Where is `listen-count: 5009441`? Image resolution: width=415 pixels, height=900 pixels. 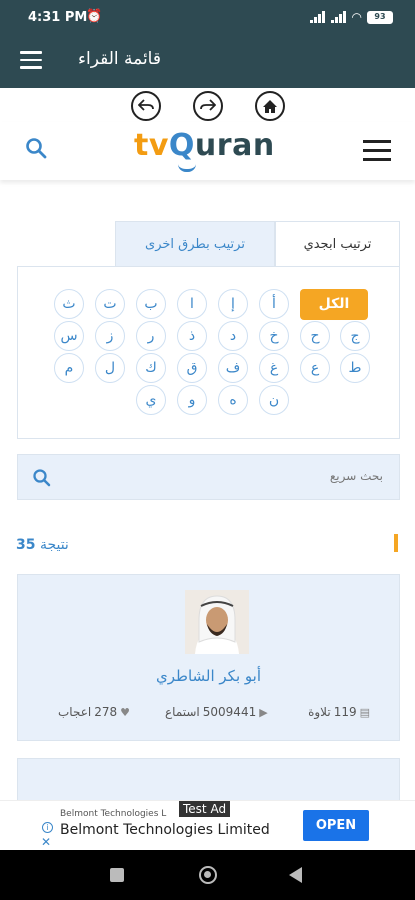 listen-count: 5009441 is located at coordinates (229, 712).